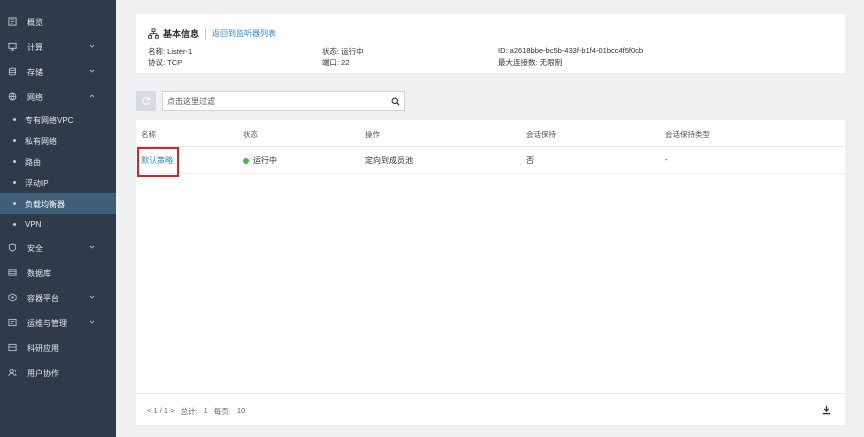 This screenshot has height=437, width=864. What do you see at coordinates (826, 410) in the screenshot?
I see `download-icon` at bounding box center [826, 410].